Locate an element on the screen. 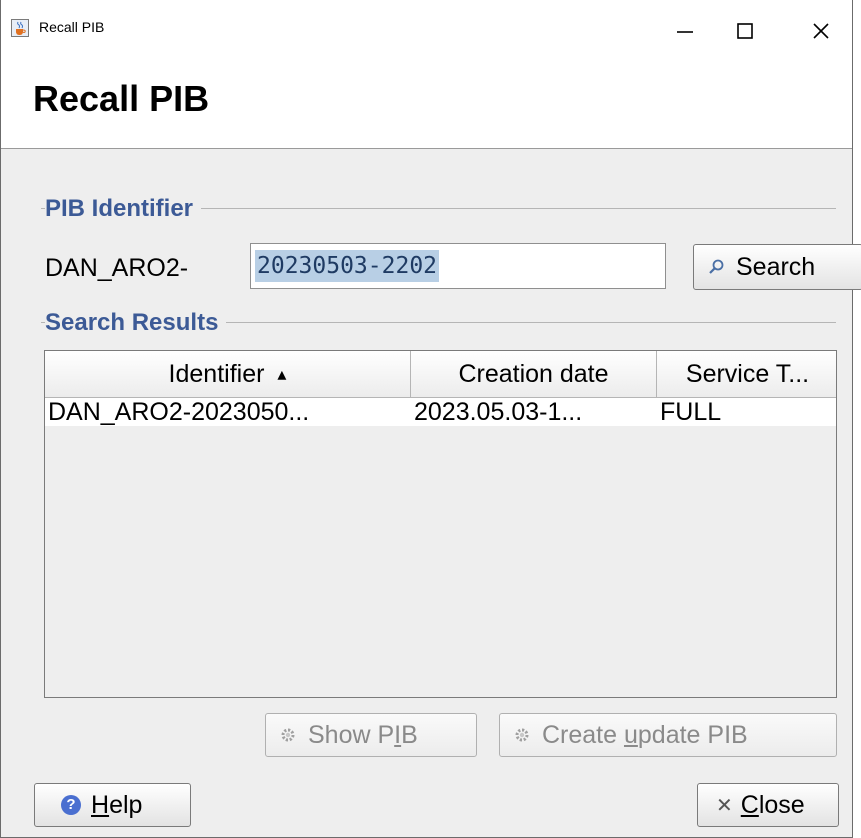 The width and height of the screenshot is (861, 838). show-pib-label: Show PIB is located at coordinates (363, 734).